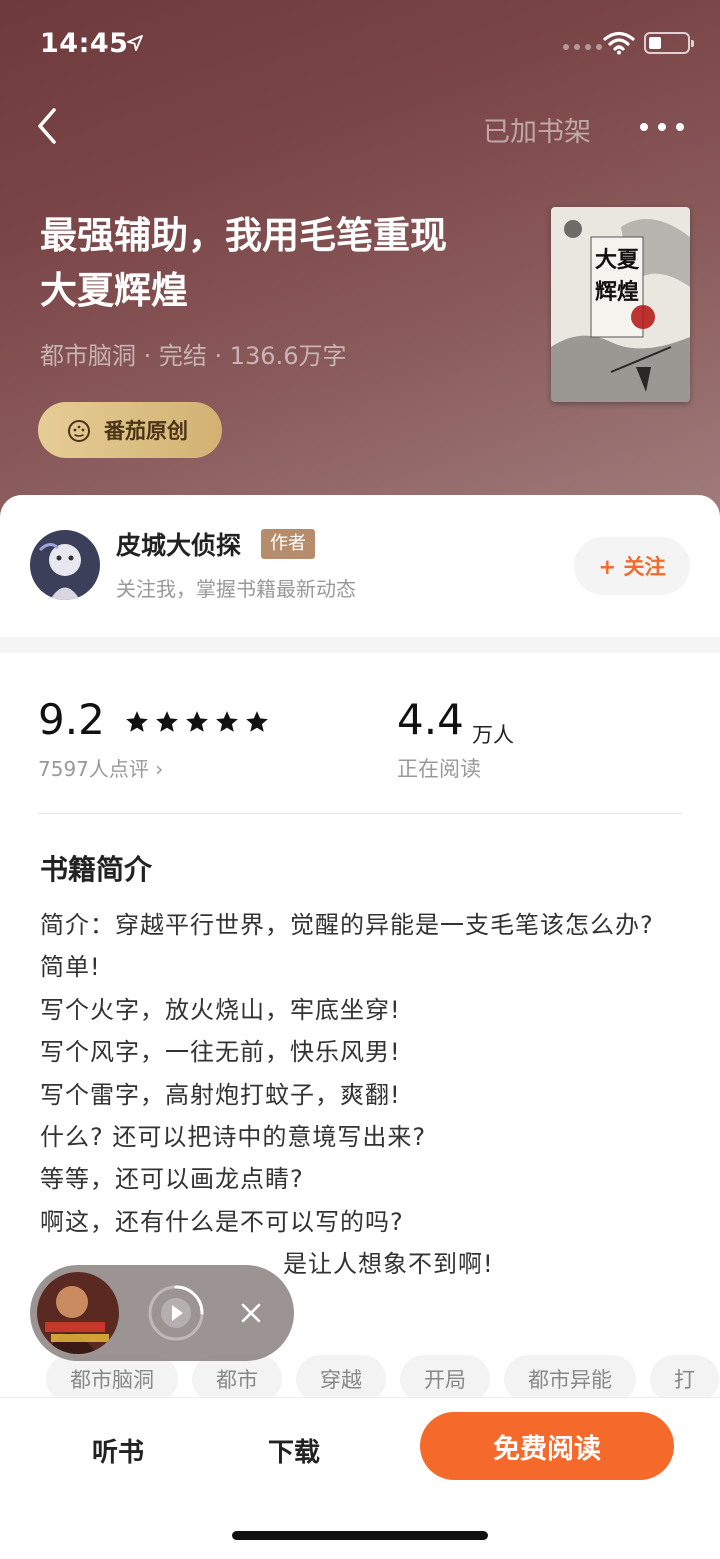 The image size is (720, 1559). What do you see at coordinates (237, 1379) in the screenshot?
I see `tag-chip: 都市` at bounding box center [237, 1379].